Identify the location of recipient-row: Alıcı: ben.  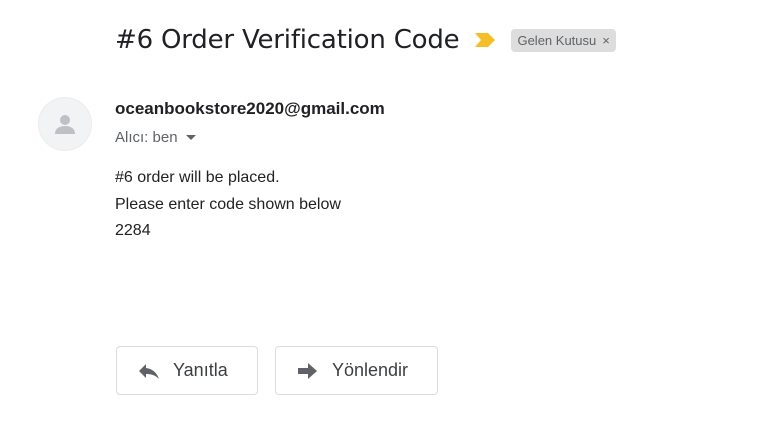
(155, 137).